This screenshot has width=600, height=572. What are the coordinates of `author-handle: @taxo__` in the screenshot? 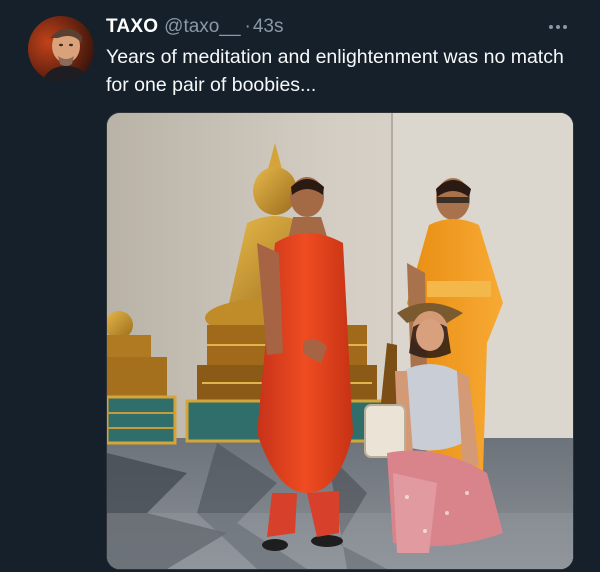 It's located at (202, 27).